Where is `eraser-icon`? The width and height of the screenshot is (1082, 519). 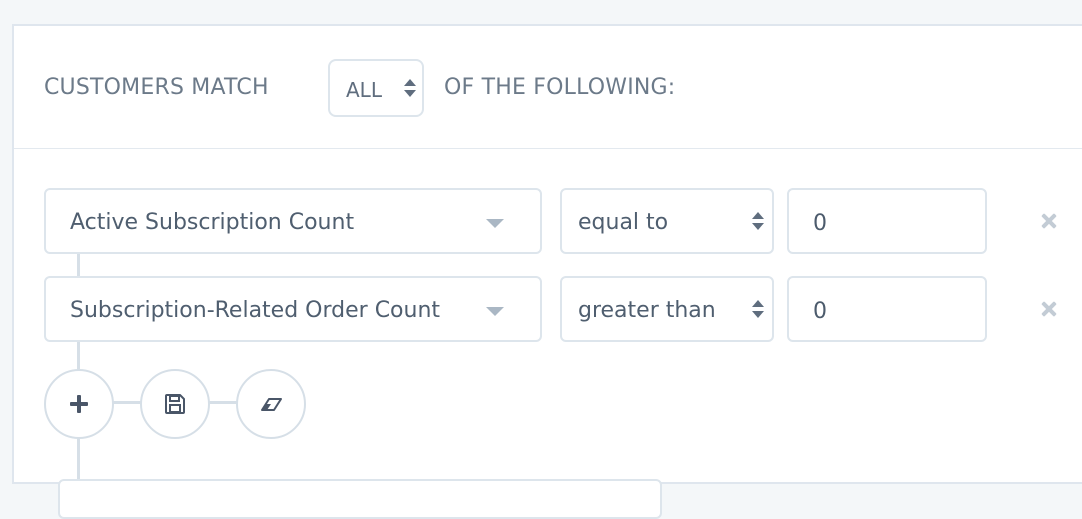
eraser-icon is located at coordinates (271, 404).